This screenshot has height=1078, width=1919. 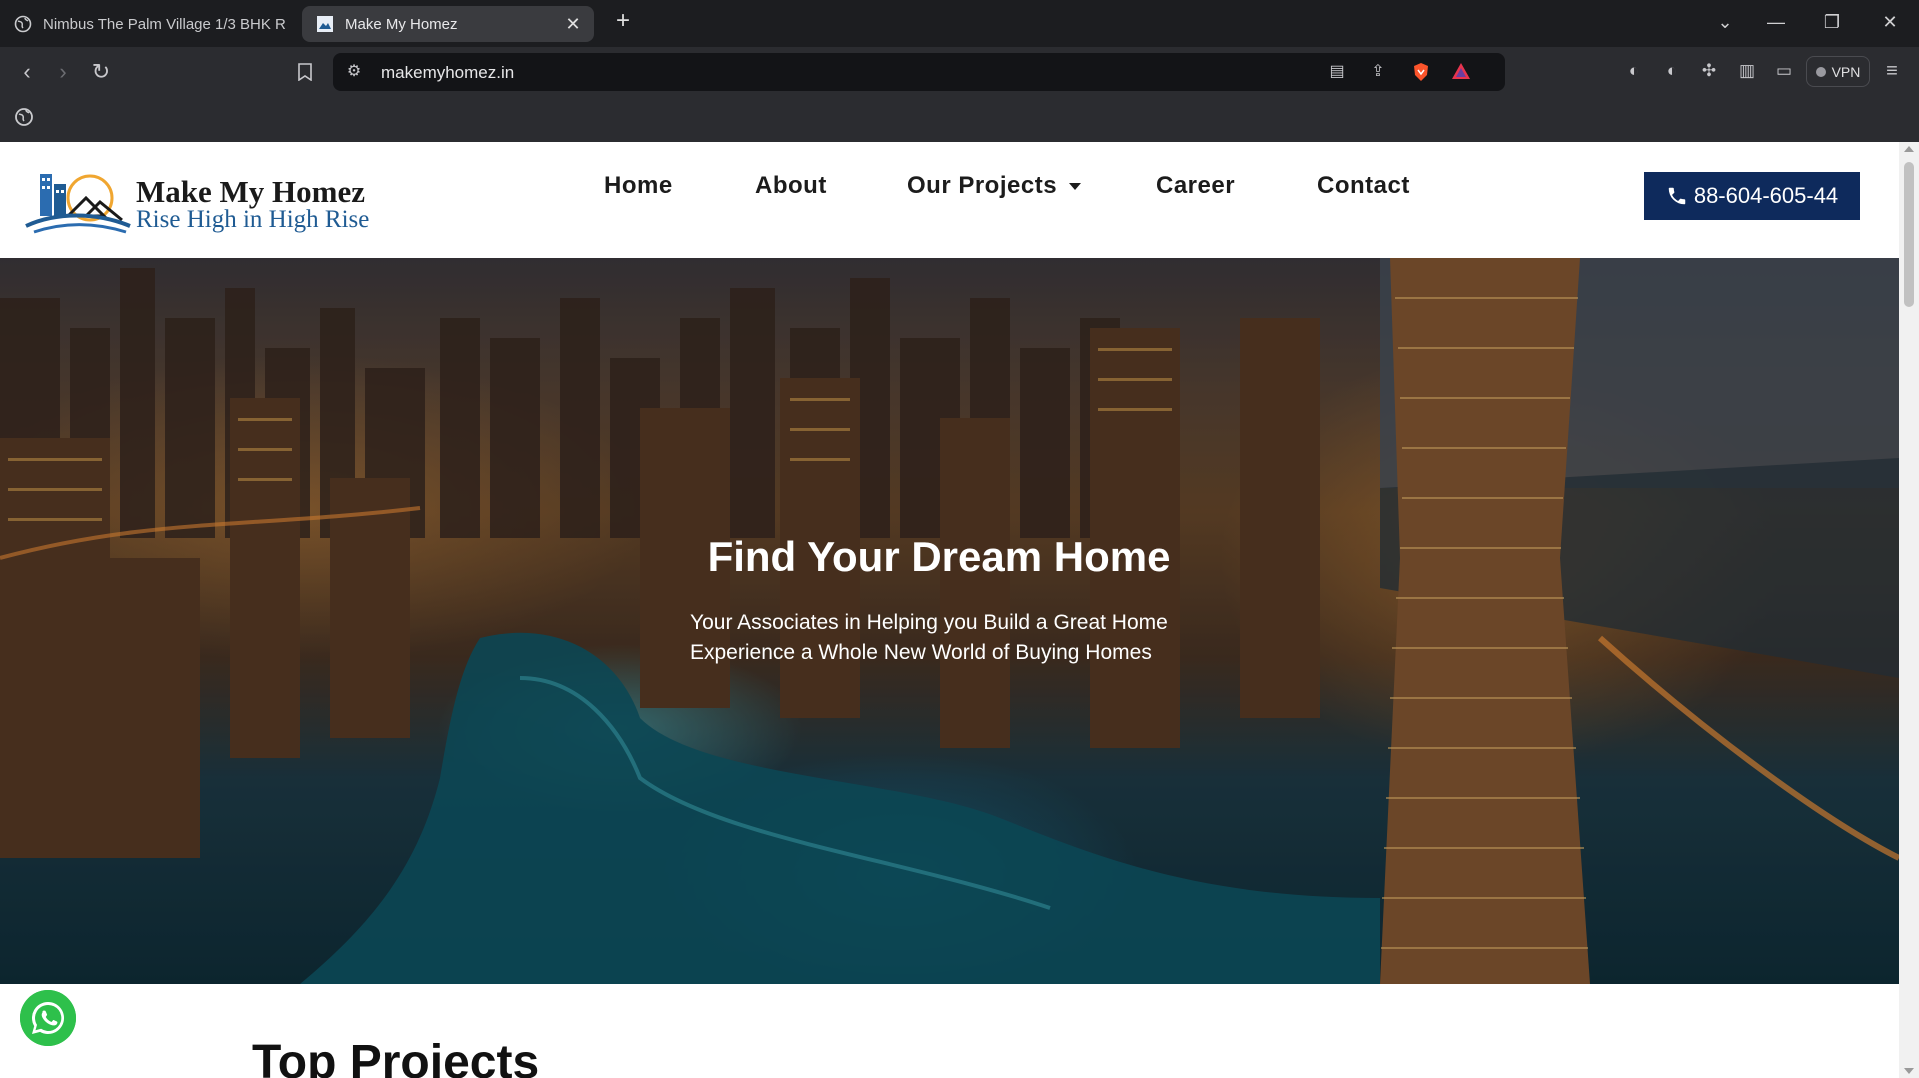 I want to click on logo-building-icon, so click(x=78, y=204).